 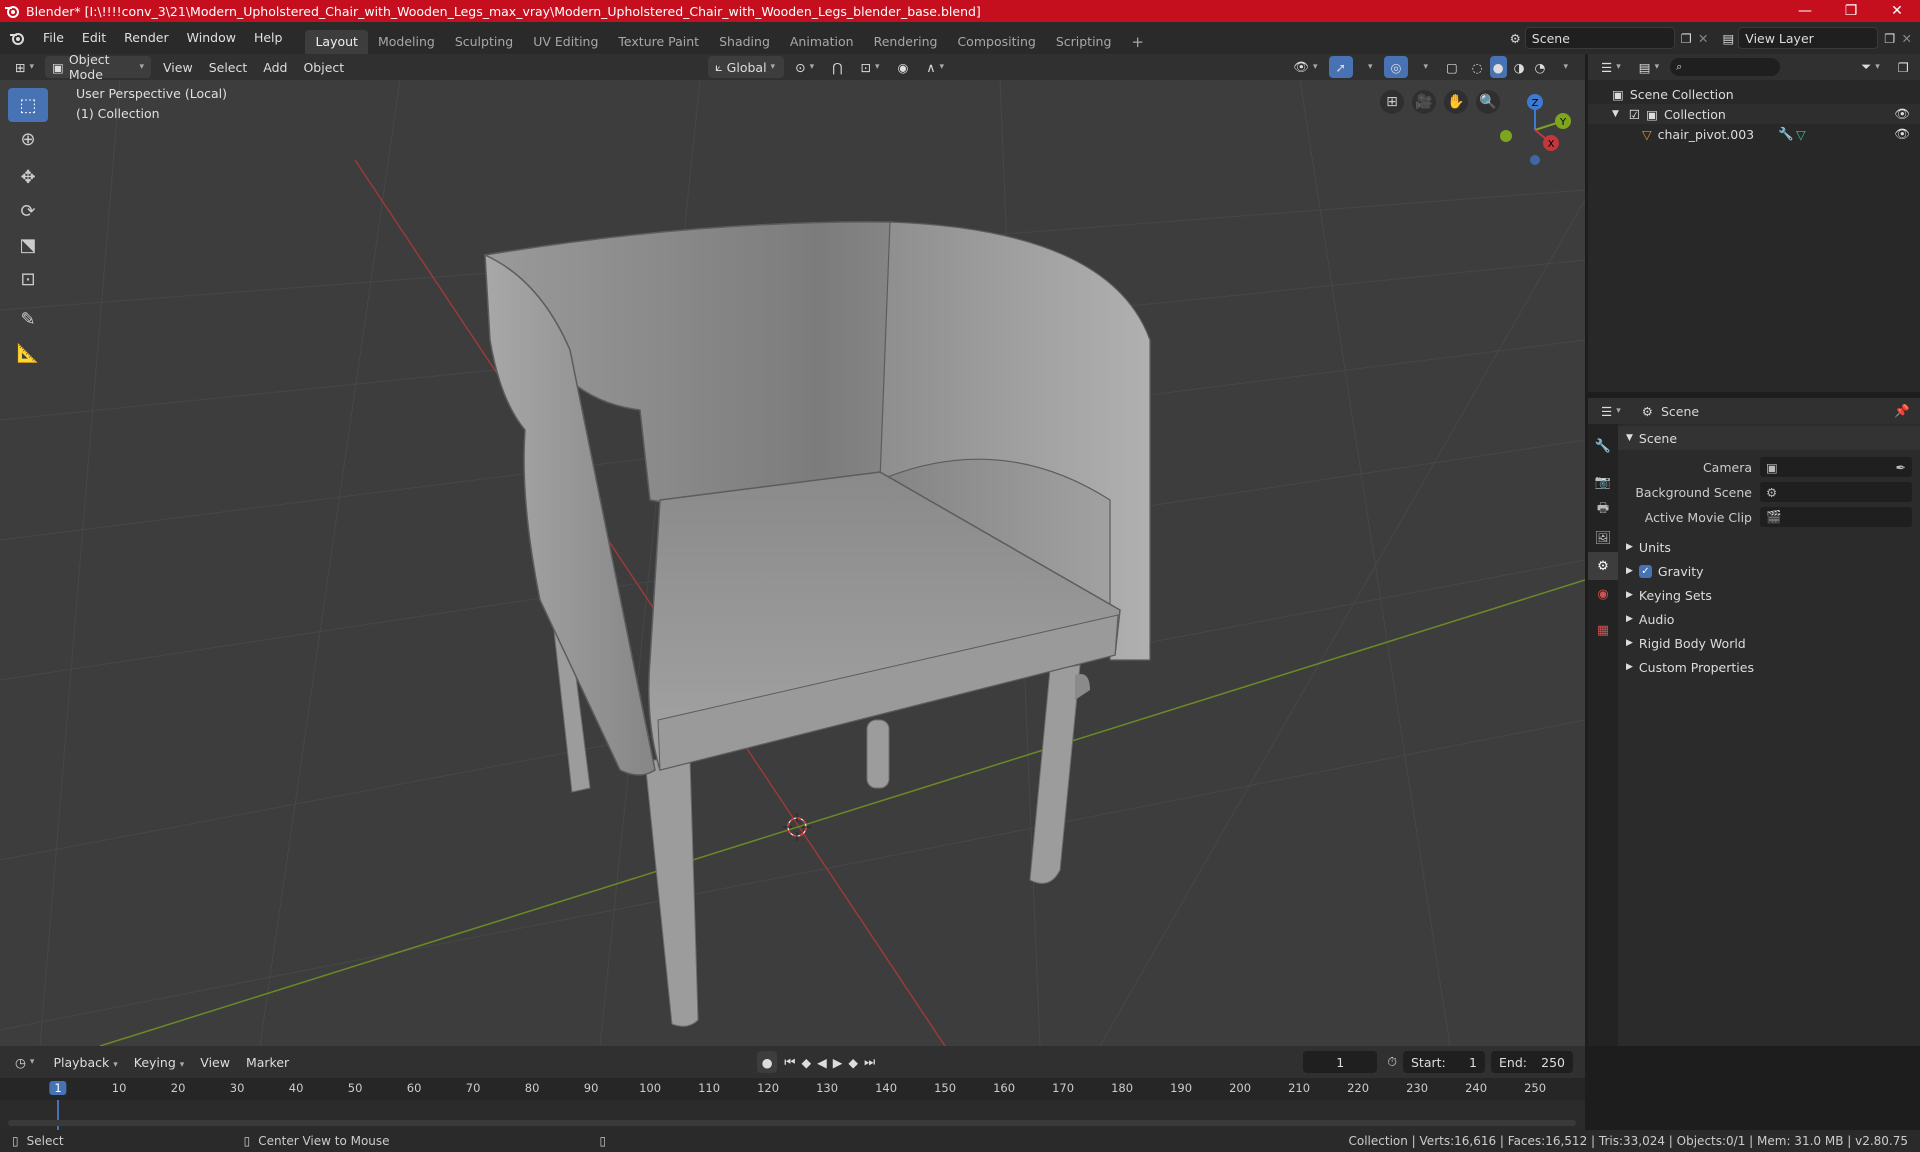 What do you see at coordinates (268, 38) in the screenshot?
I see `menu-help: Help` at bounding box center [268, 38].